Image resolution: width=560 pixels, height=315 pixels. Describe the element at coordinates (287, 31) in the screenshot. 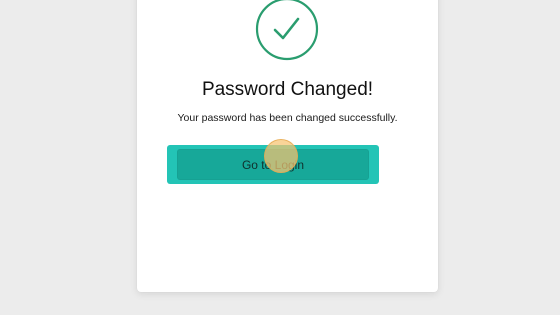

I see `check-circle-icon` at that location.